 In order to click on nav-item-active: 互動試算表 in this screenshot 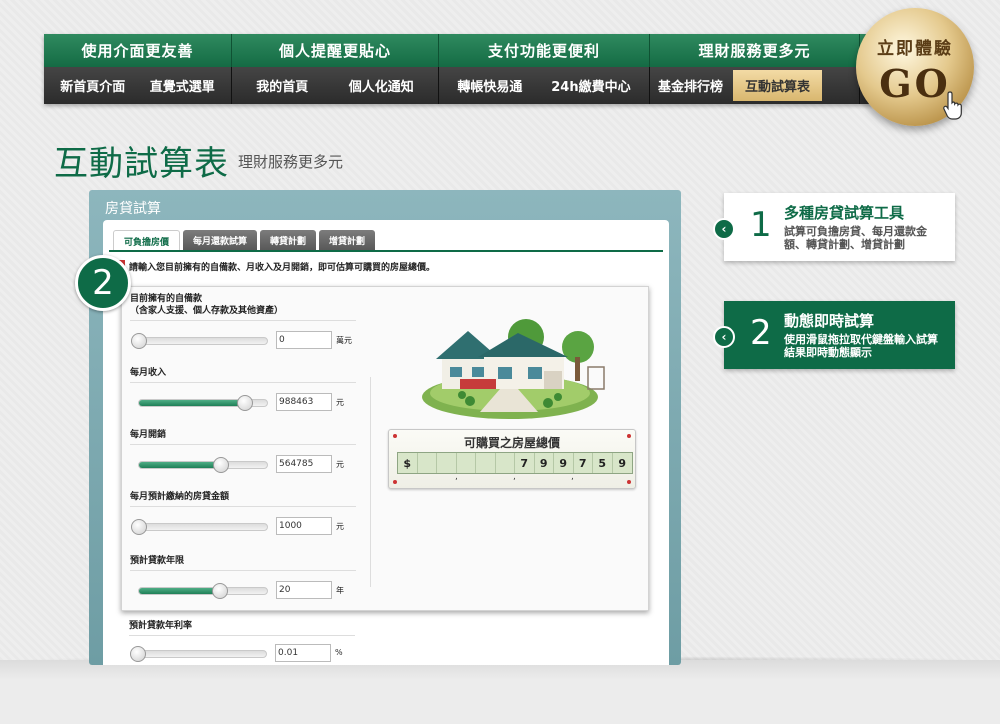, I will do `click(778, 85)`.